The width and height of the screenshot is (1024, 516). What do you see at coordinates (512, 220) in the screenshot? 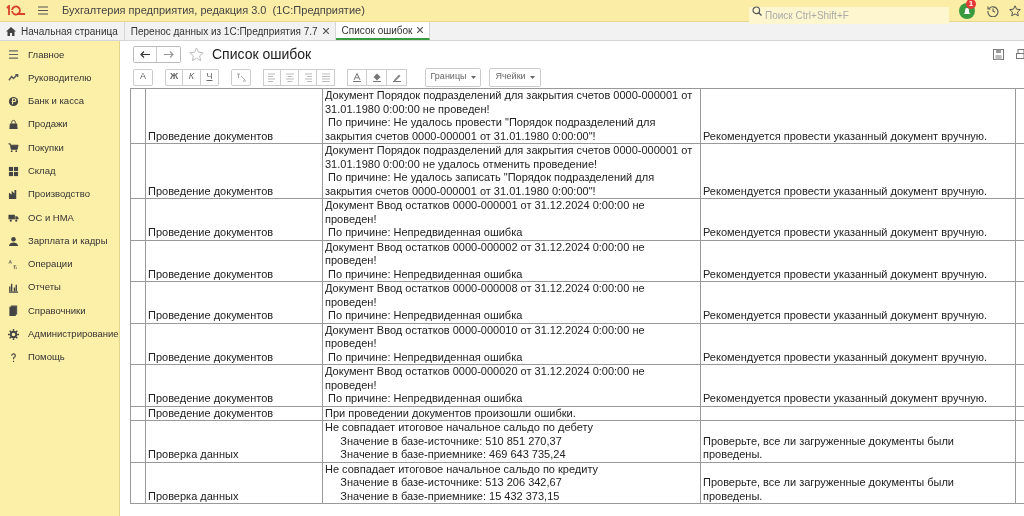
I see `message-cell: Документ Ввод остатков 0000-000001 от 31.12.2024 0:00:00 не проведен! По причине: Непредвиденная ошибка` at bounding box center [512, 220].